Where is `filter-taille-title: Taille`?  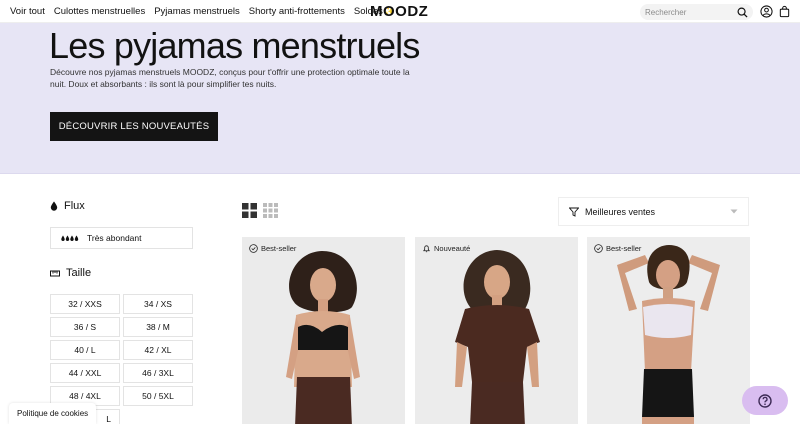
filter-taille-title: Taille is located at coordinates (70, 273).